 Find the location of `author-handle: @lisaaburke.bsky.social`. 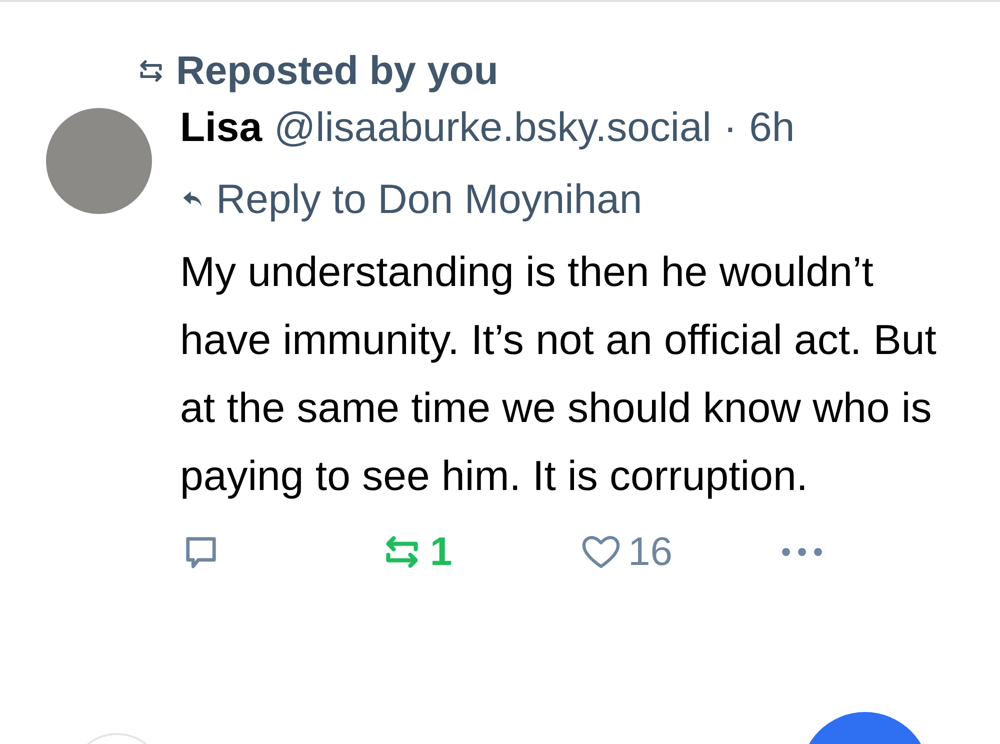

author-handle: @lisaaburke.bsky.social is located at coordinates (493, 127).